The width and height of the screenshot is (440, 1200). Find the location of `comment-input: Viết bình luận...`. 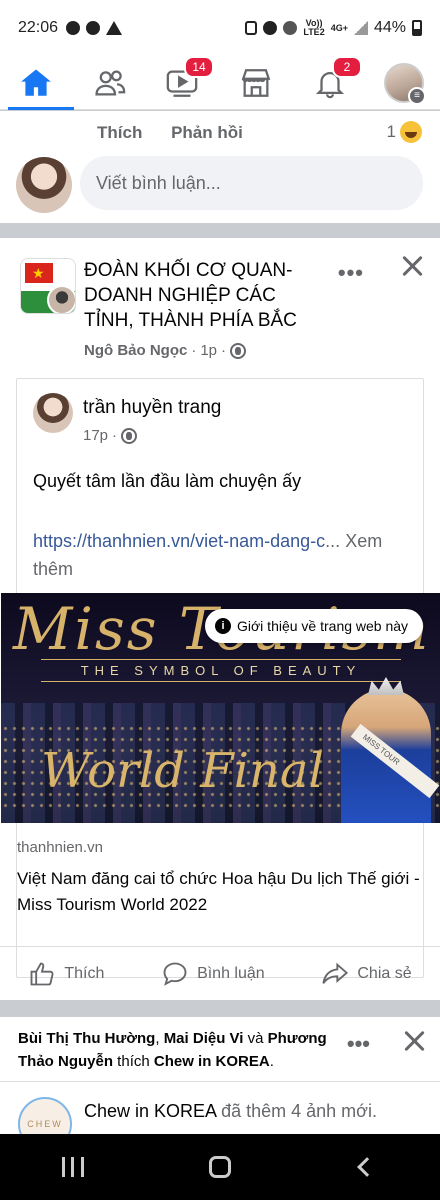

comment-input: Viết bình luận... is located at coordinates (251, 183).